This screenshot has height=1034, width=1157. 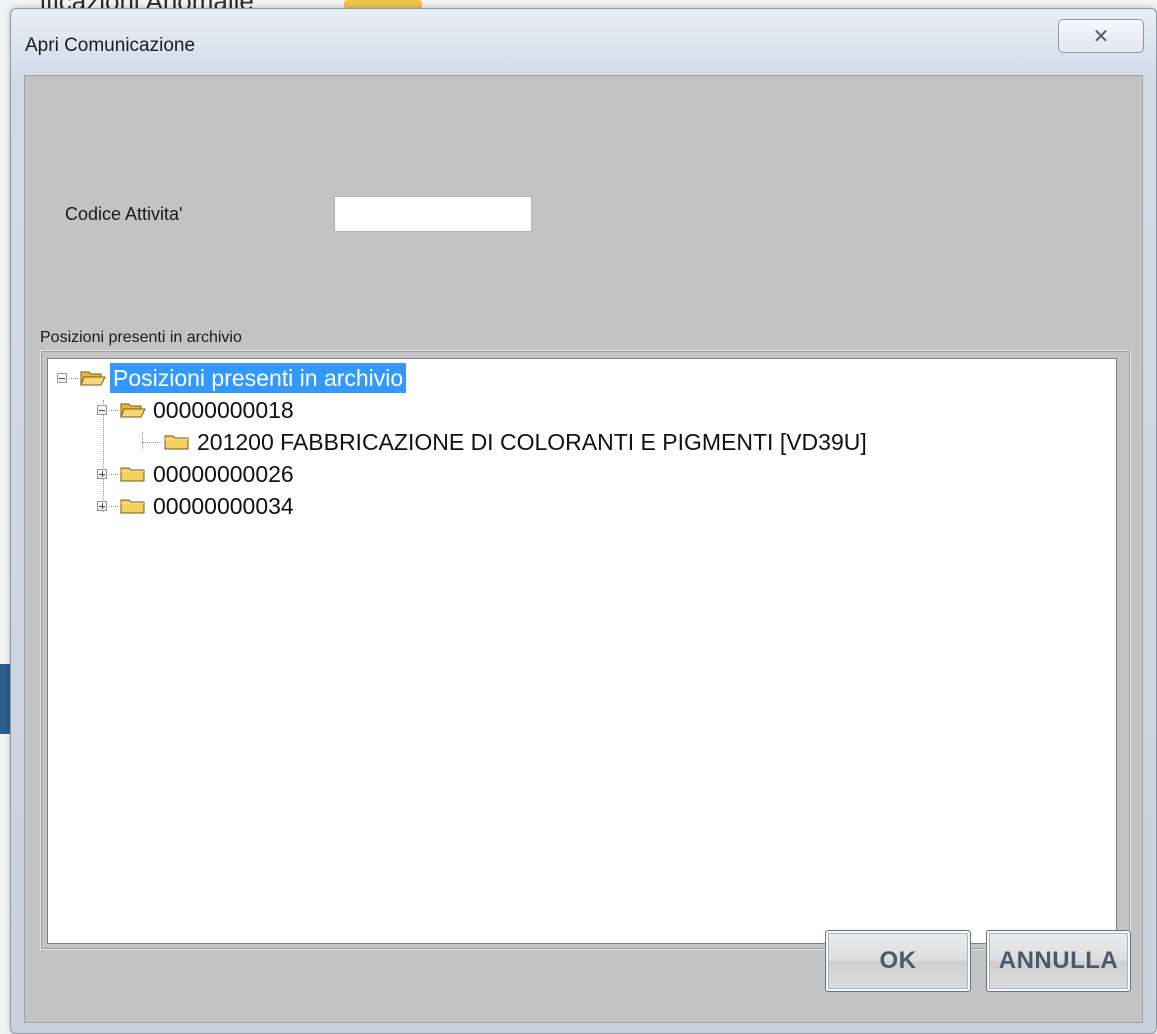 I want to click on close-button: ✕, so click(x=1101, y=36).